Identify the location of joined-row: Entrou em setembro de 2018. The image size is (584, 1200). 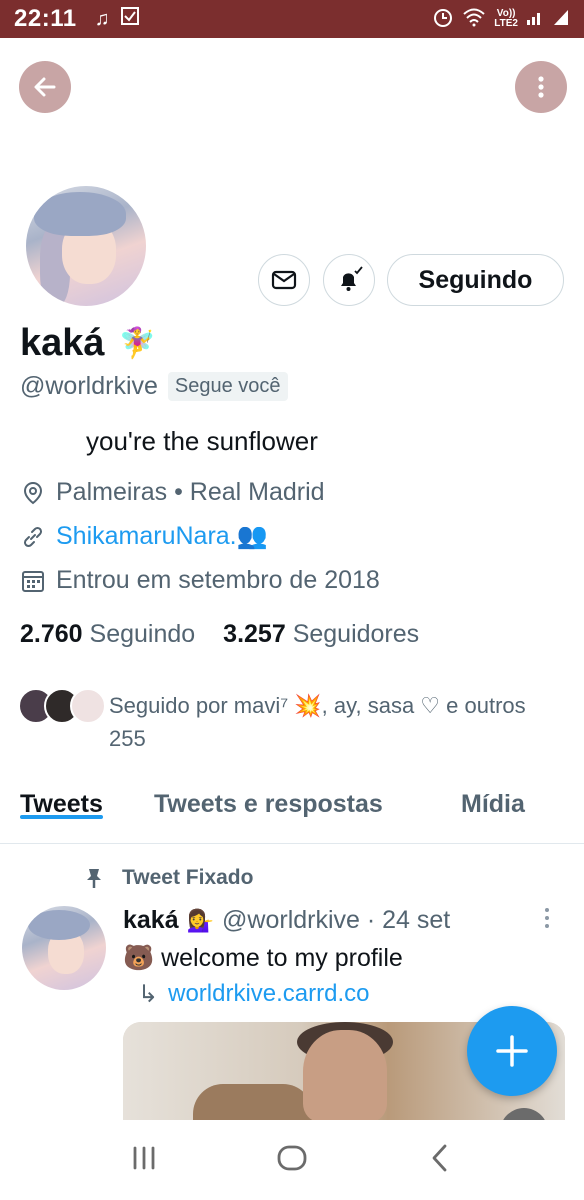
(200, 580).